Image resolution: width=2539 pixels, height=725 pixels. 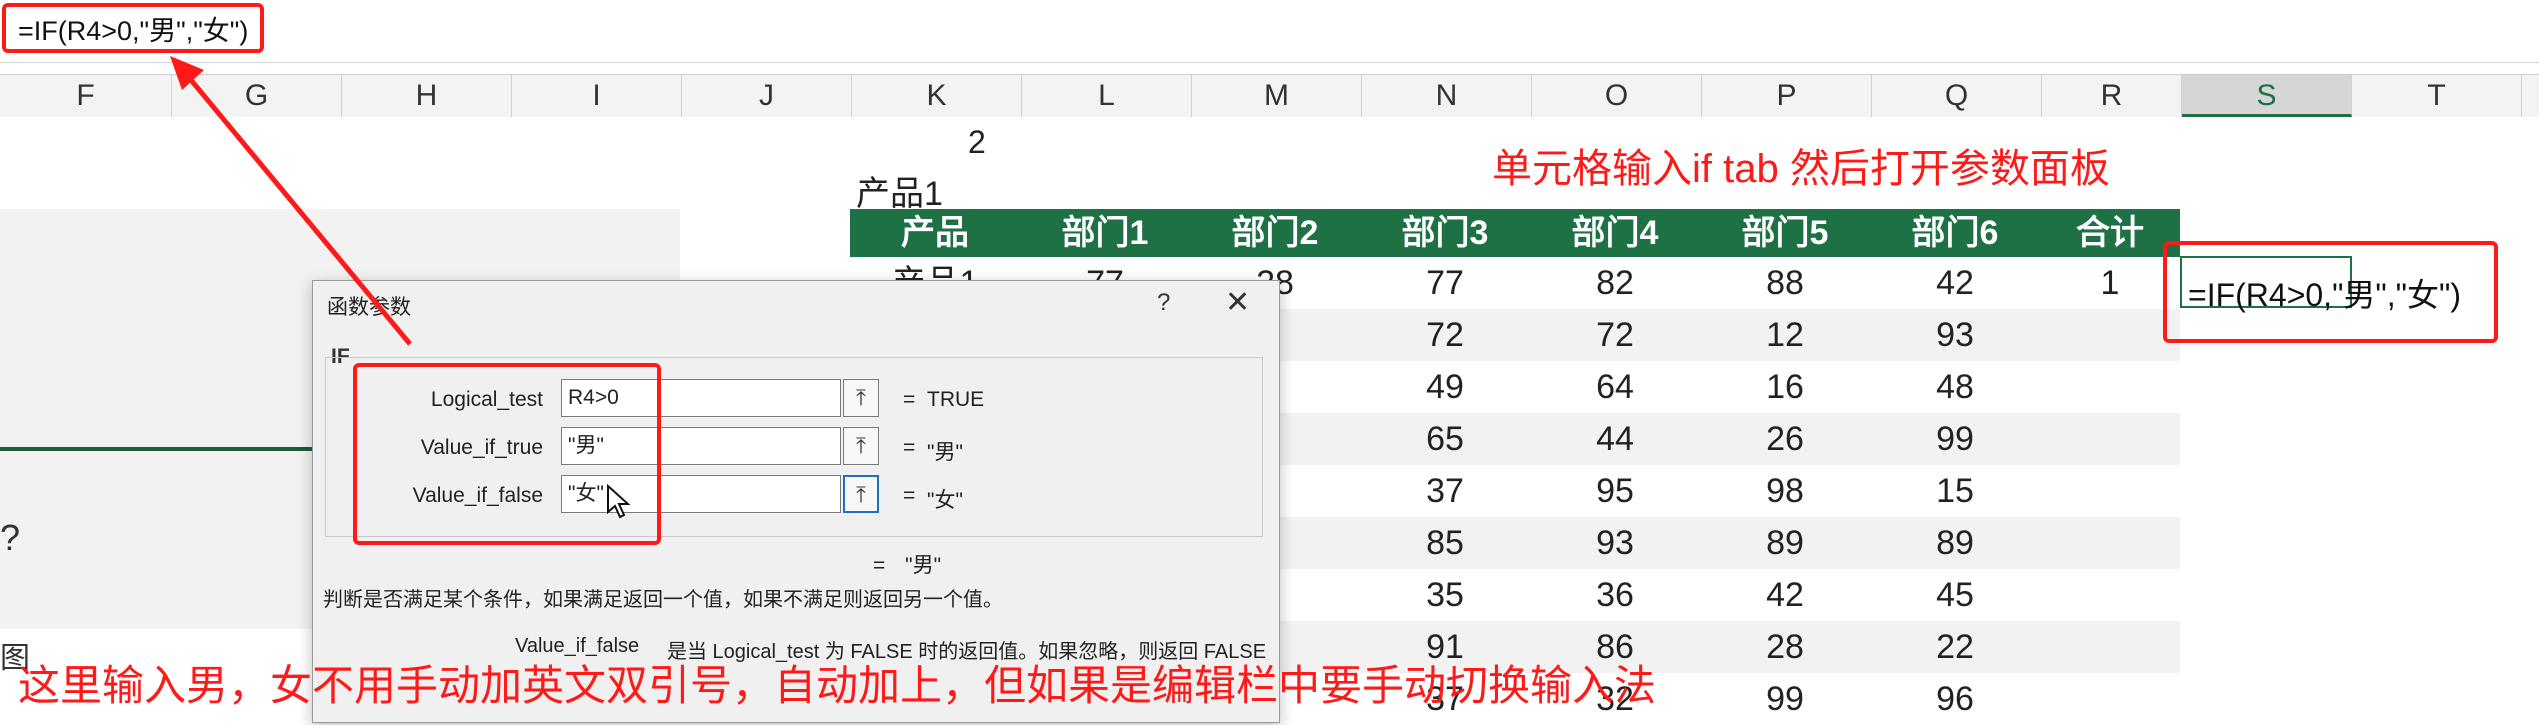 I want to click on annotation-arrow, so click(x=291, y=201).